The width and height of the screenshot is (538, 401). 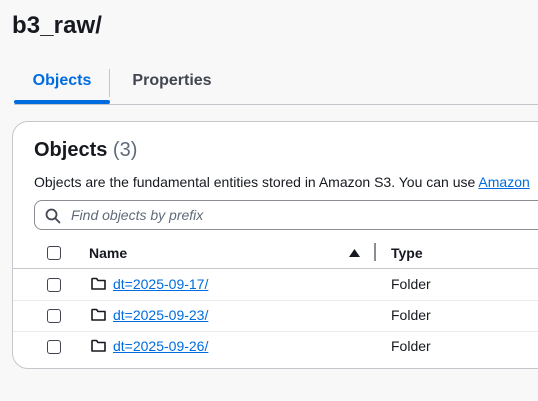 I want to click on select-all-checkbox, so click(x=54, y=253).